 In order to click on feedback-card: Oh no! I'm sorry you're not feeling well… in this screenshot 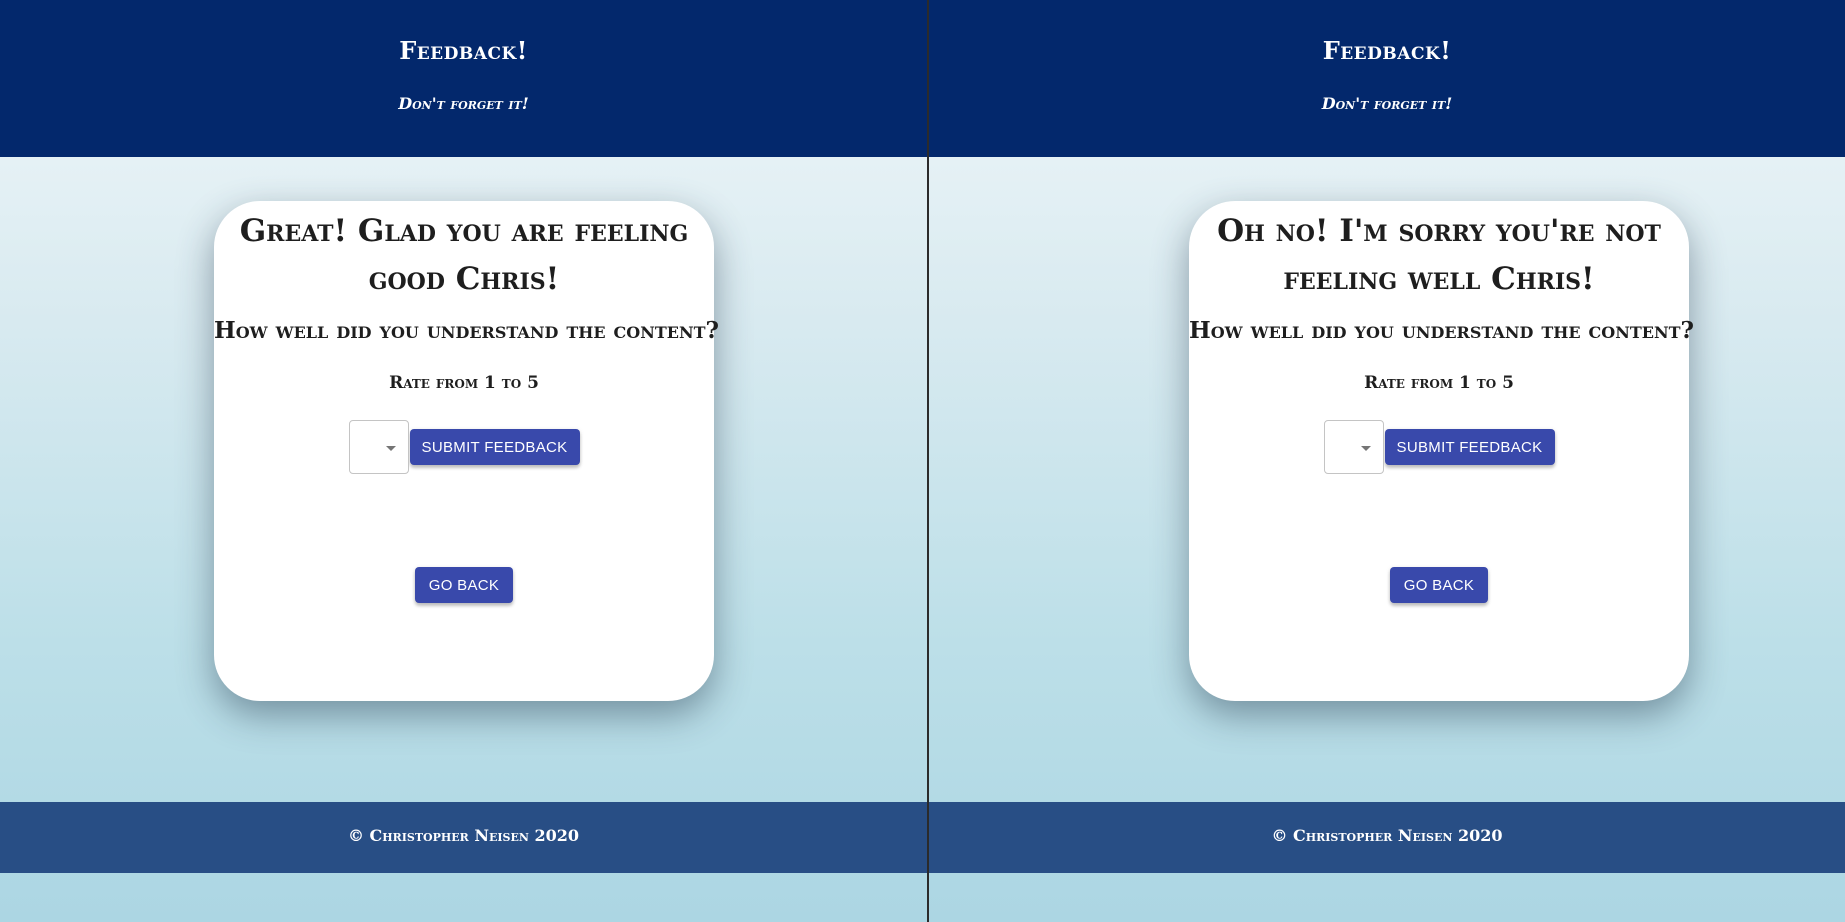, I will do `click(1441, 451)`.